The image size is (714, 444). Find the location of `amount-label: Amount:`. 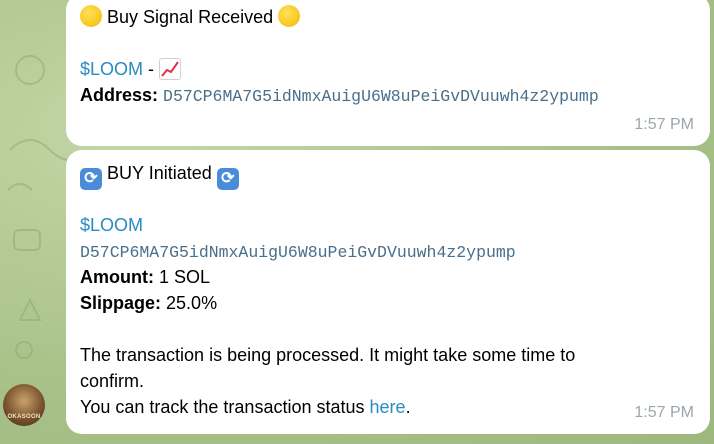

amount-label: Amount: is located at coordinates (117, 277).